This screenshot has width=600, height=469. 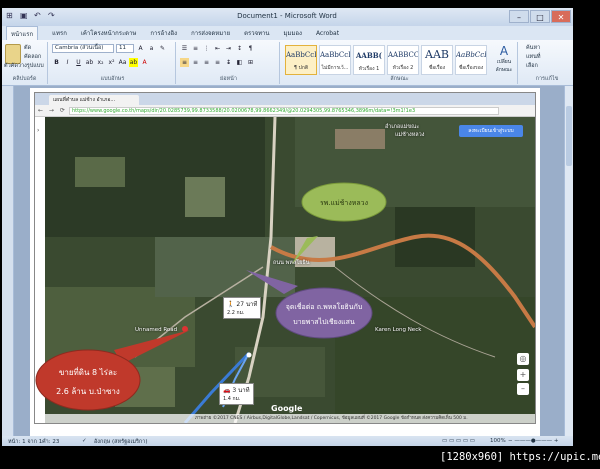 I want to click on strikethrough-icon: ab, so click(x=89, y=62).